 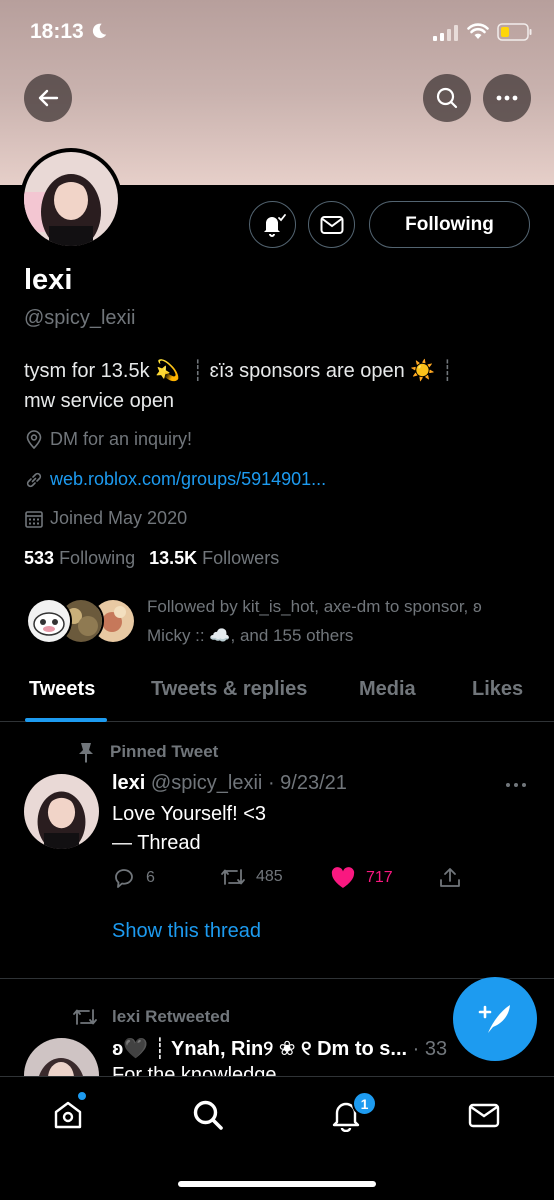 What do you see at coordinates (49, 621) in the screenshot?
I see `follower-avatar` at bounding box center [49, 621].